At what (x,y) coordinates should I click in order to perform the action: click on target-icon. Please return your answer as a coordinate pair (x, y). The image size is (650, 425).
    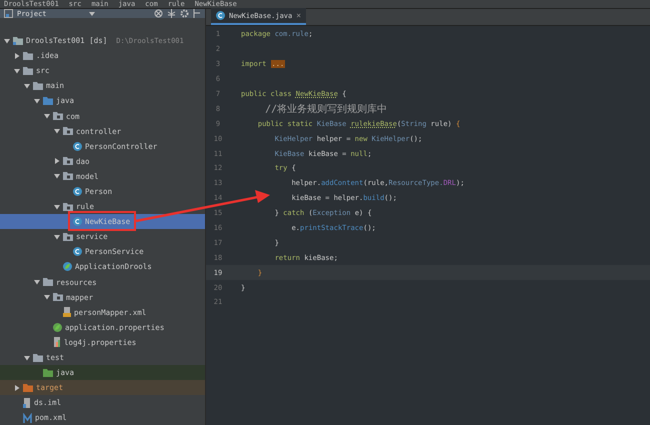
    Looking at the image, I should click on (158, 13).